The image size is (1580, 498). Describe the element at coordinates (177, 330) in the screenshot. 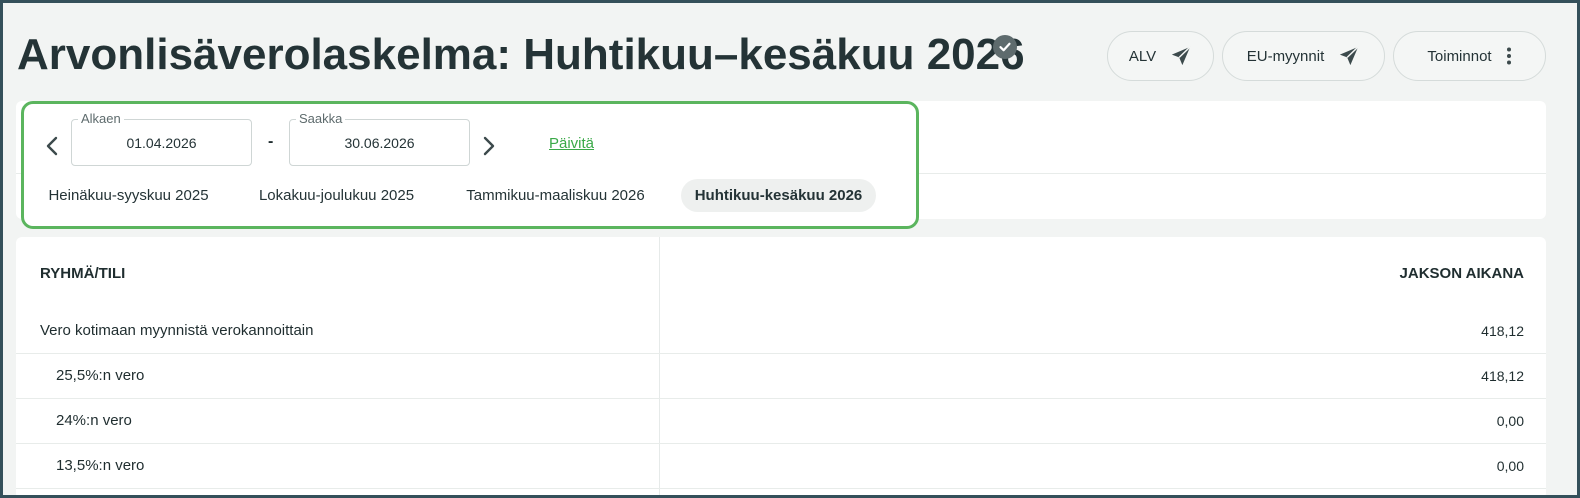

I see `row-label: Vero kotimaan myynnistä verokannoittain` at that location.